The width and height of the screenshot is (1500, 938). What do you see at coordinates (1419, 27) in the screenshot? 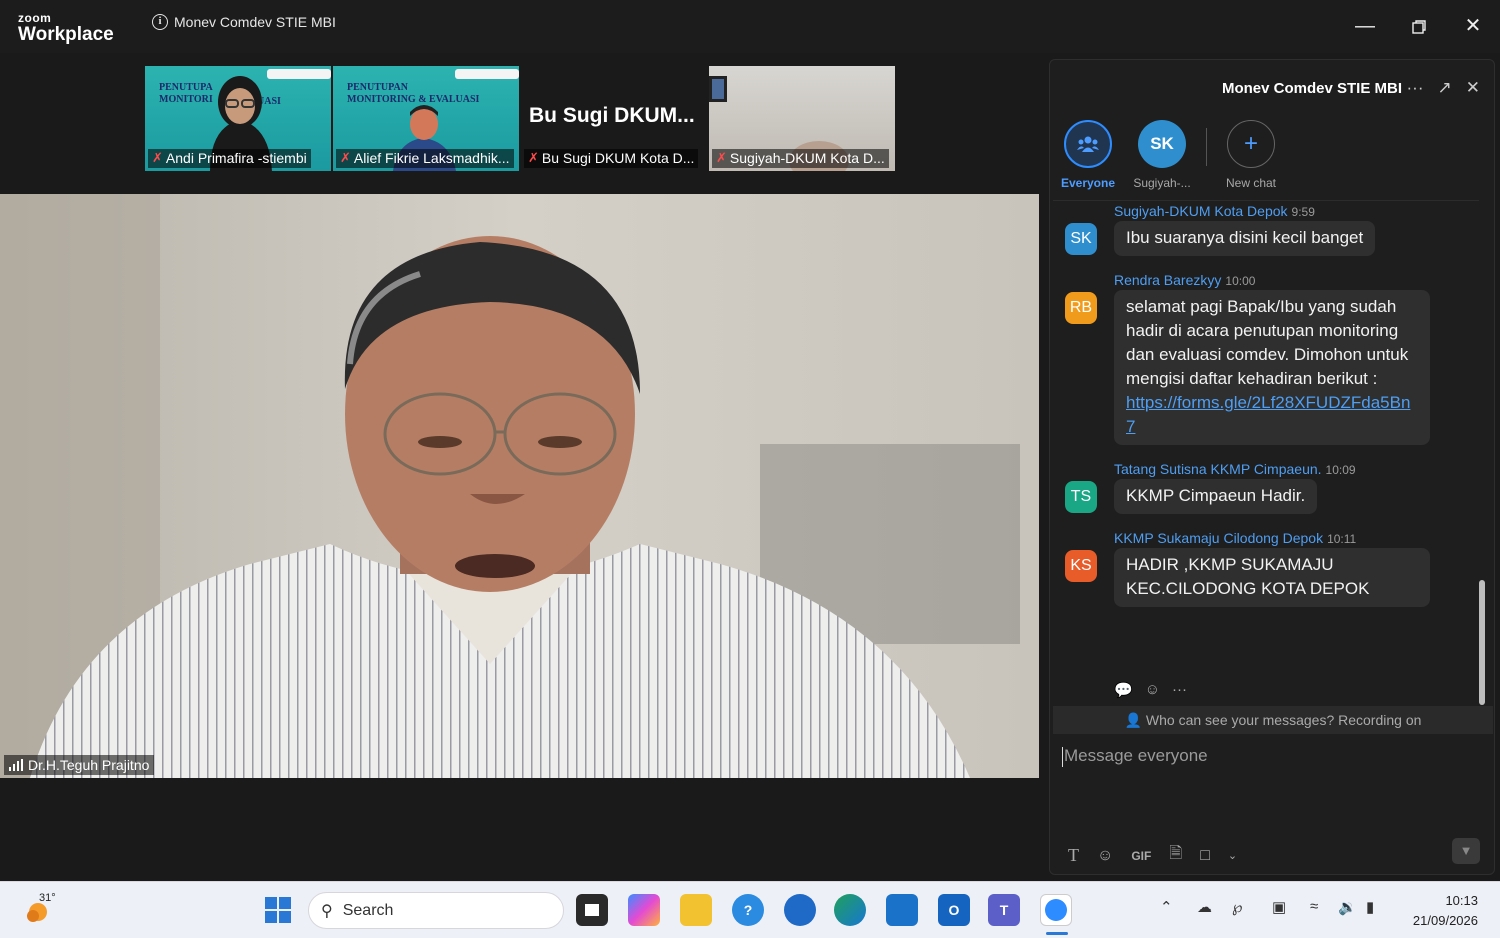
I see `restore-icon` at bounding box center [1419, 27].